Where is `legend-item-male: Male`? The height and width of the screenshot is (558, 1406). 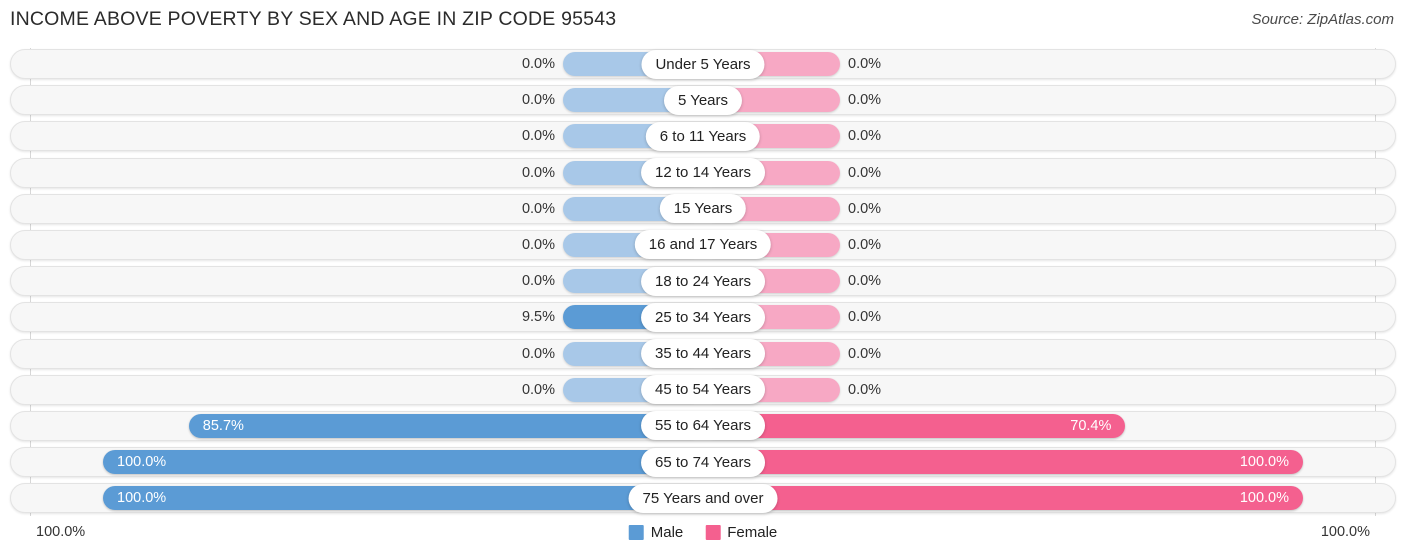
legend-item-male: Male is located at coordinates (656, 532).